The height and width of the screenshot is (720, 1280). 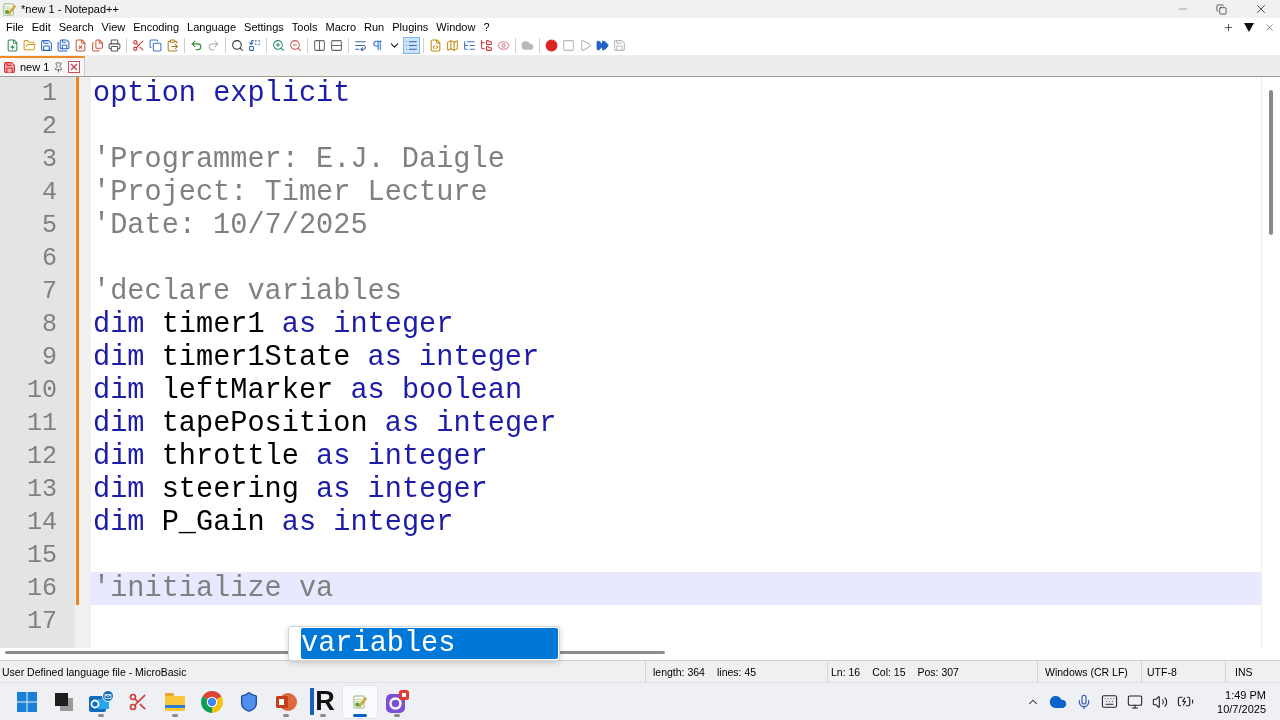 What do you see at coordinates (254, 45) in the screenshot?
I see `replace-icon` at bounding box center [254, 45].